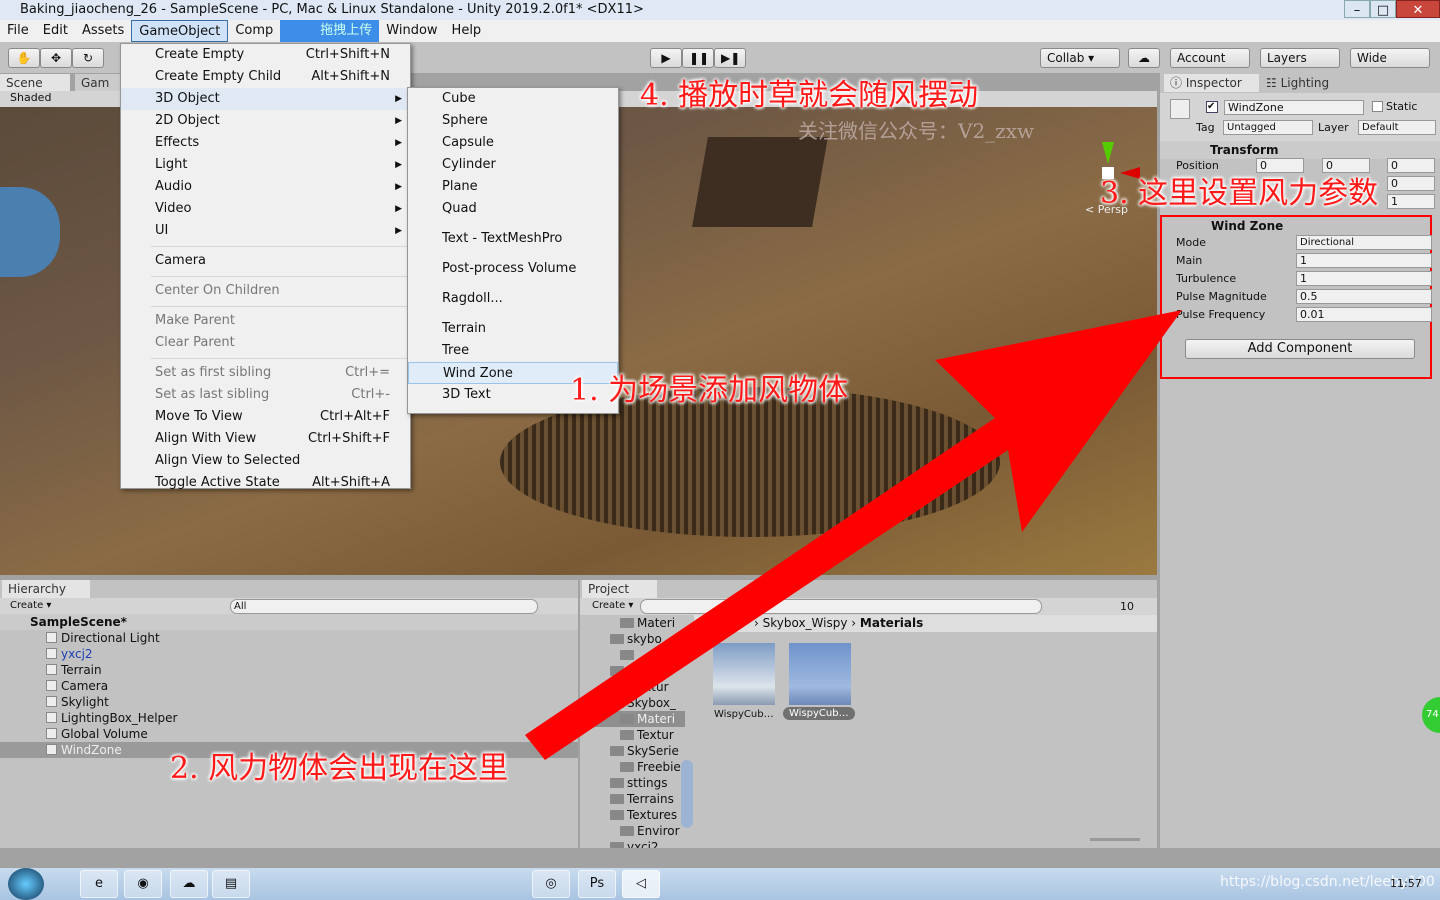 This screenshot has width=1440, height=900. What do you see at coordinates (709, 390) in the screenshot?
I see `annotation-1: 1. 为场景添加风物体` at bounding box center [709, 390].